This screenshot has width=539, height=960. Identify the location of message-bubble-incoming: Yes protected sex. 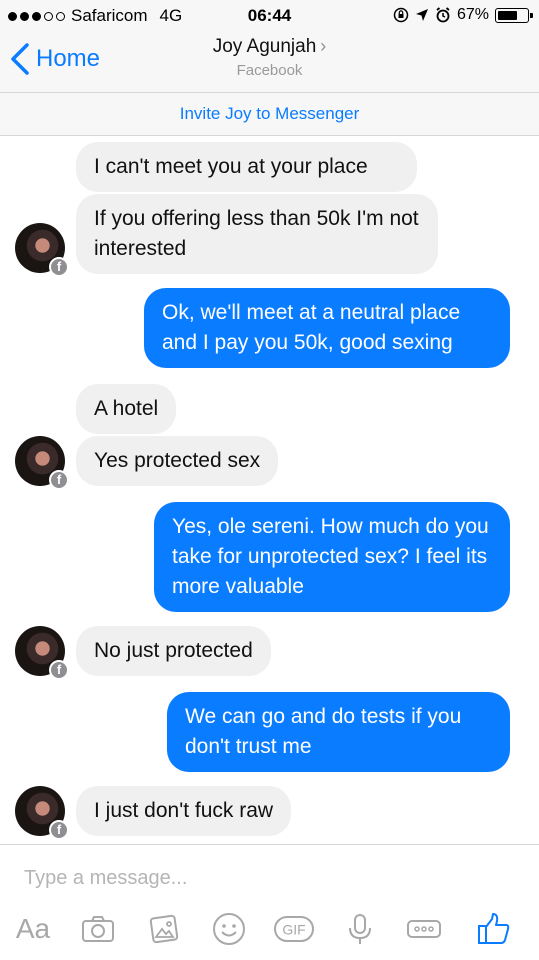
(177, 461).